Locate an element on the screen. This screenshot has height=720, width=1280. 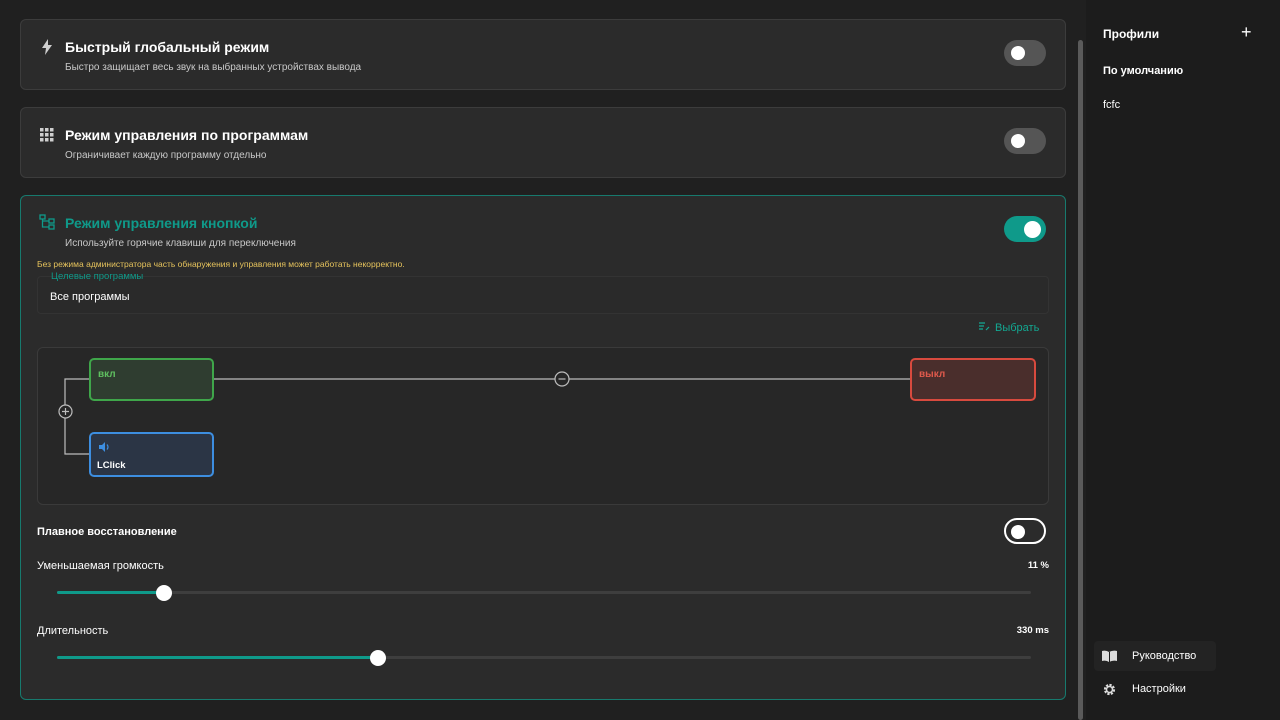
guide-button: Руководство is located at coordinates (1155, 656).